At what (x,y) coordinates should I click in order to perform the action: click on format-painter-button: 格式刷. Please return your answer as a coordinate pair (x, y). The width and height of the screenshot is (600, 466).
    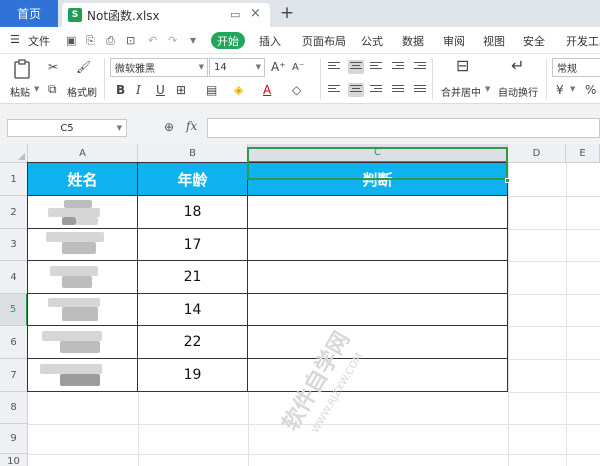
    Looking at the image, I should click on (82, 91).